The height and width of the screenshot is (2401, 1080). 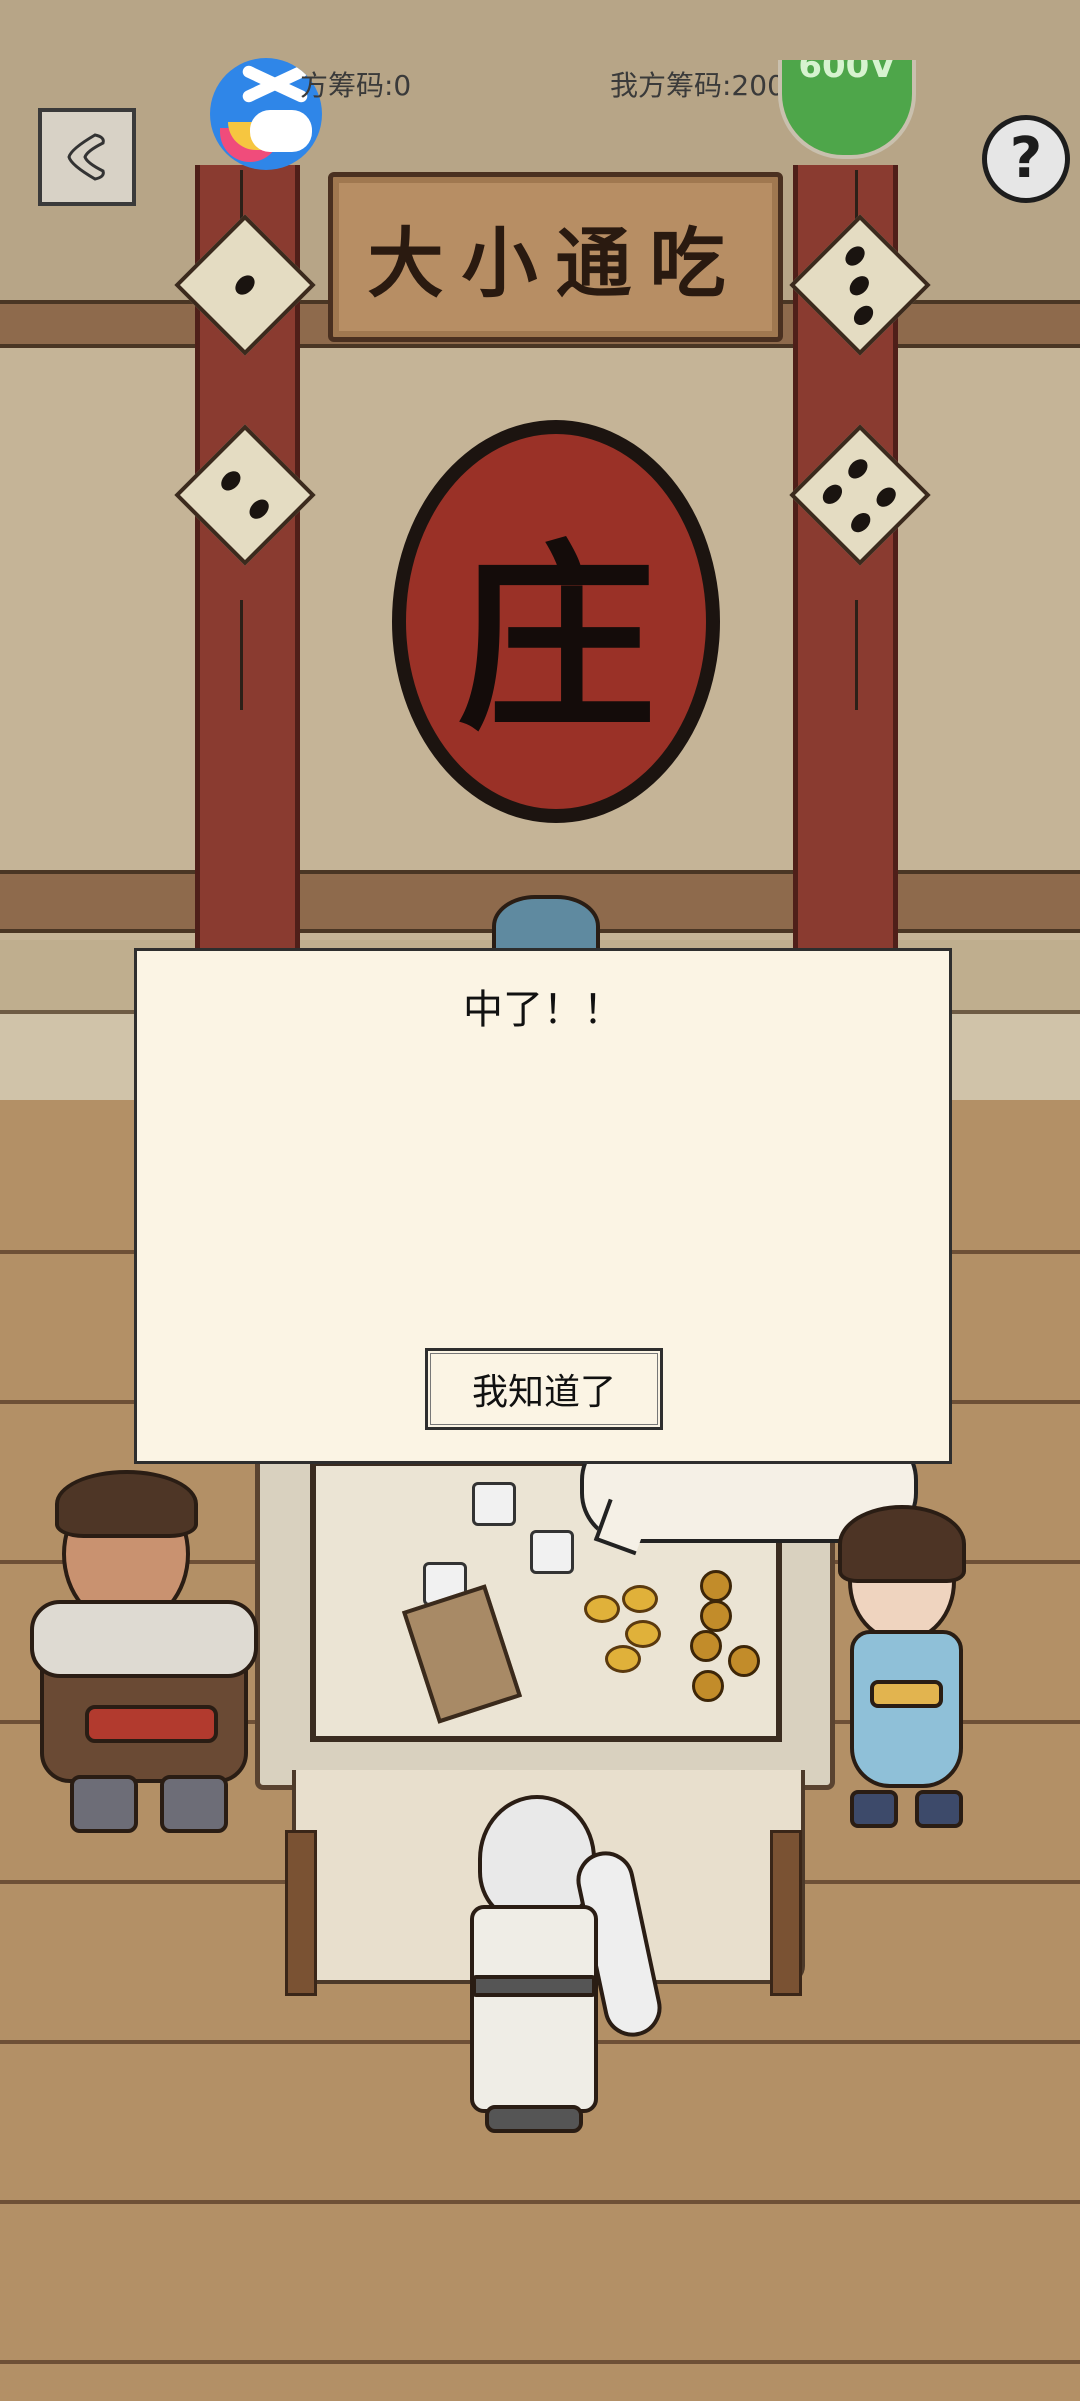 I want to click on banker-seal: 庄, so click(x=556, y=621).